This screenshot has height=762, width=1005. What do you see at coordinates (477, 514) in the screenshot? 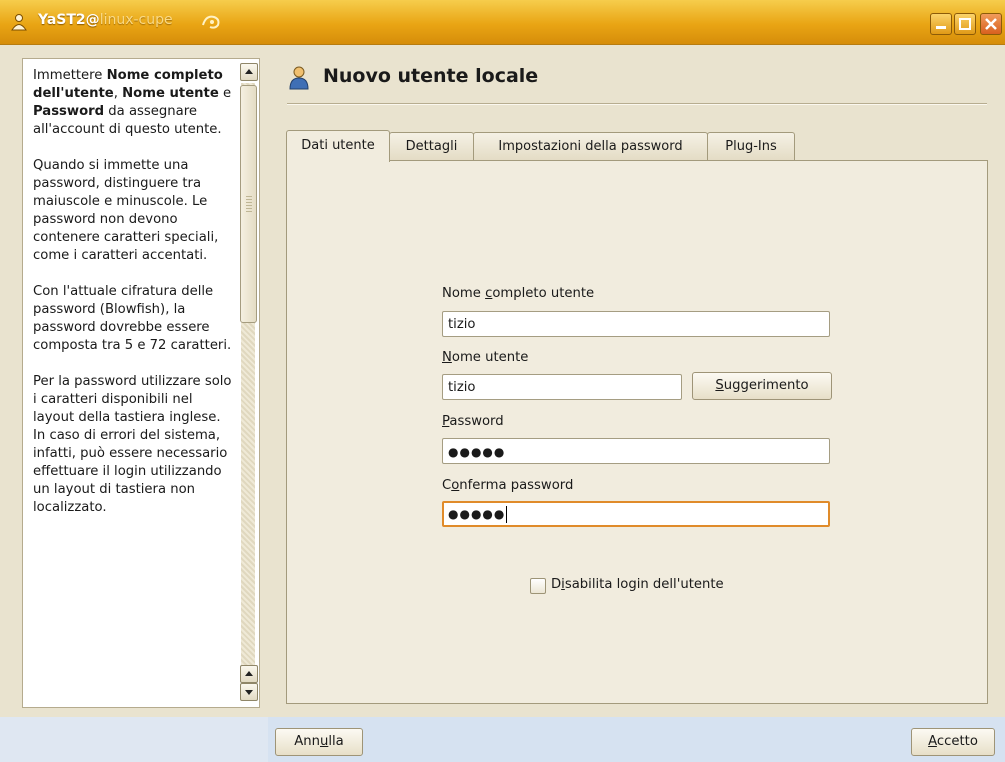
I see `confirm-password-mask: ●●●●●` at bounding box center [477, 514].